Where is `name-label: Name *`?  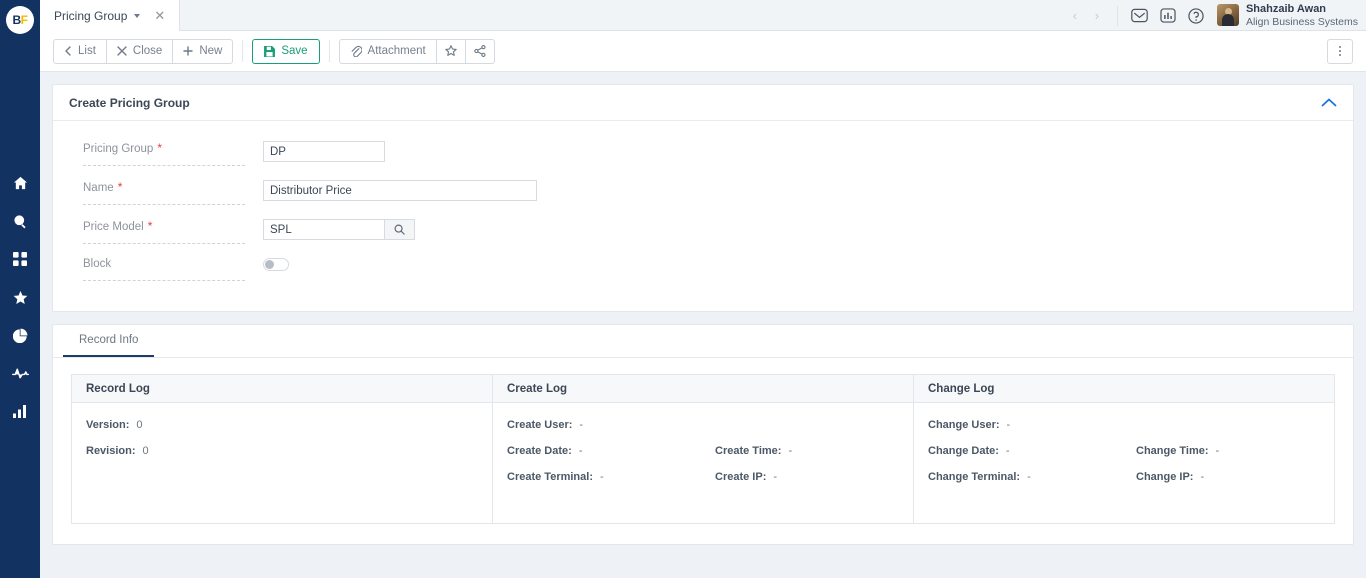
name-label: Name * is located at coordinates (164, 192).